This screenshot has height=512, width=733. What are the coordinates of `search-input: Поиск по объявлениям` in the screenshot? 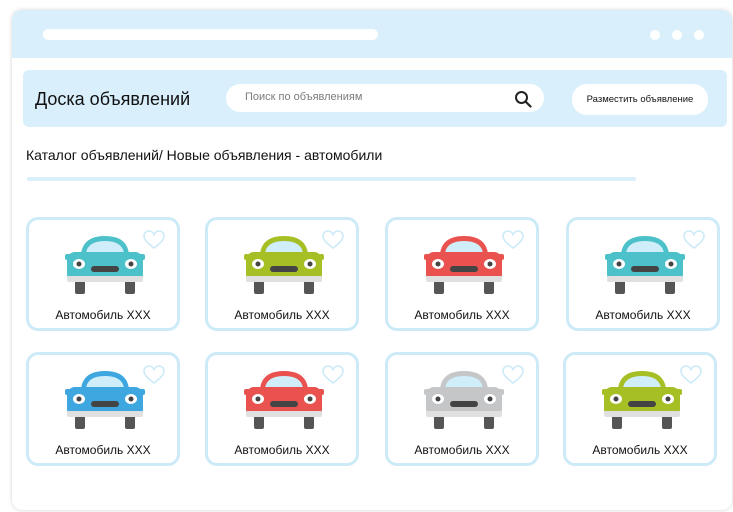 It's located at (385, 98).